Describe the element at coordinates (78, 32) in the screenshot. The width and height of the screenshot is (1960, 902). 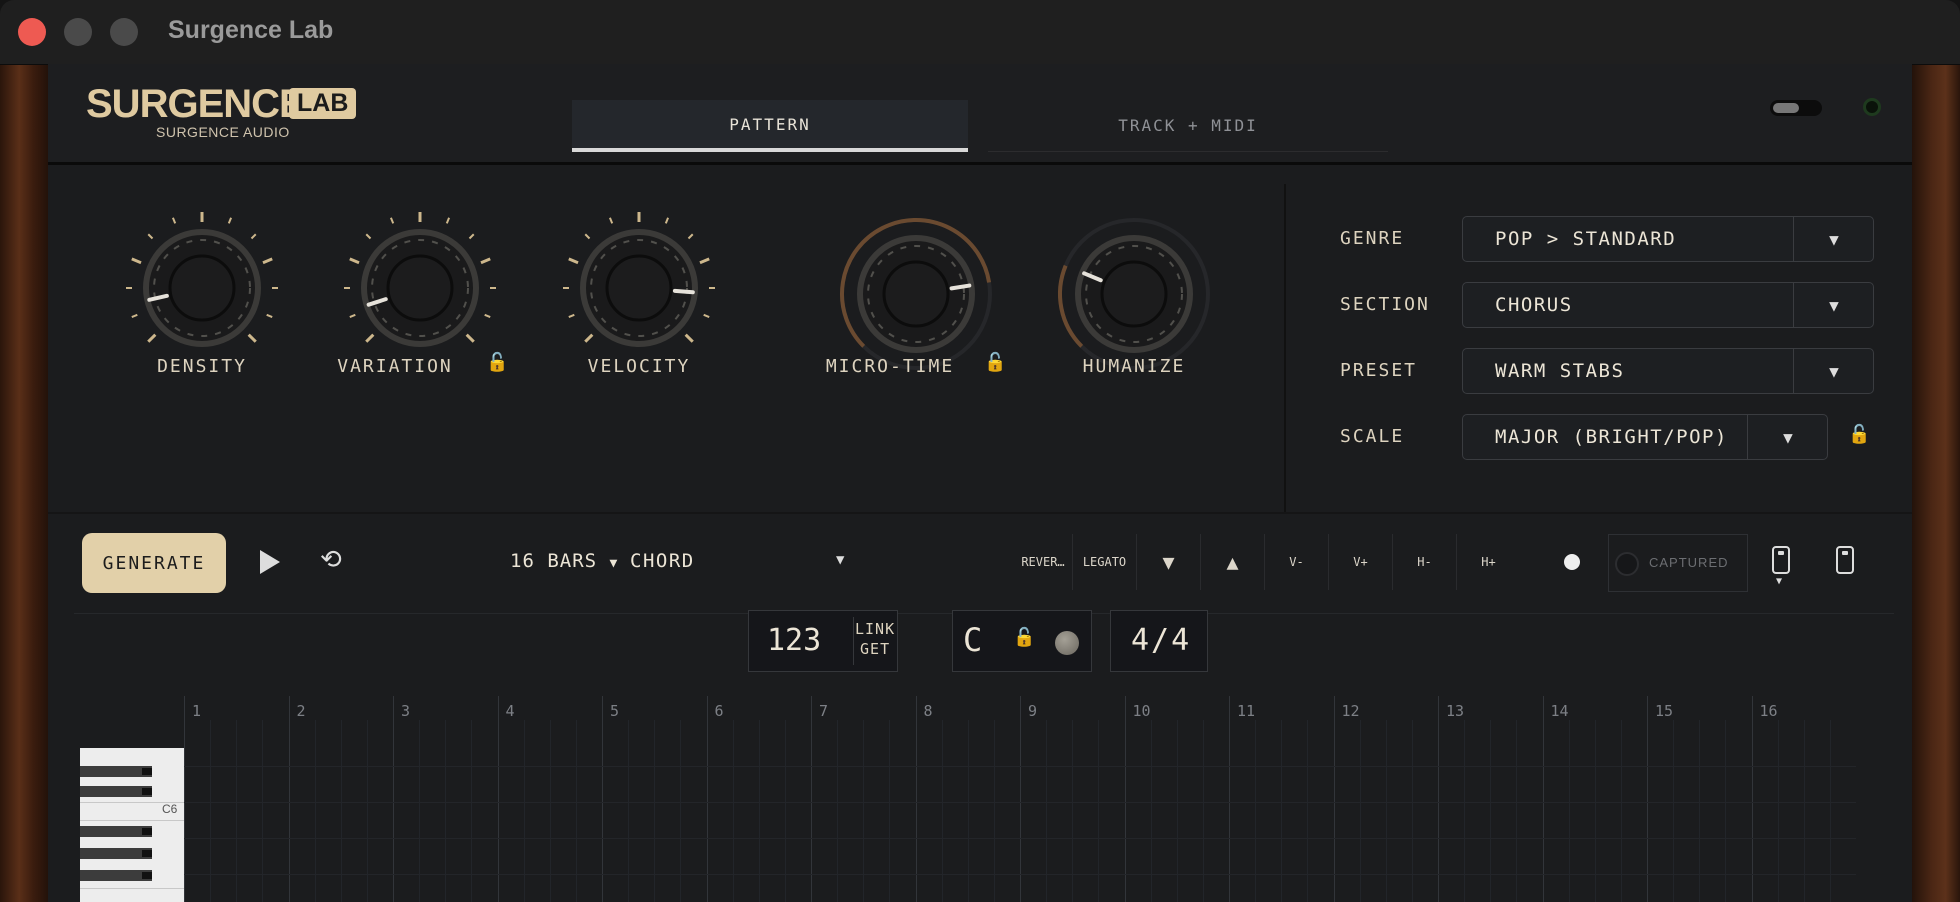
I see `minimize-window-button` at that location.